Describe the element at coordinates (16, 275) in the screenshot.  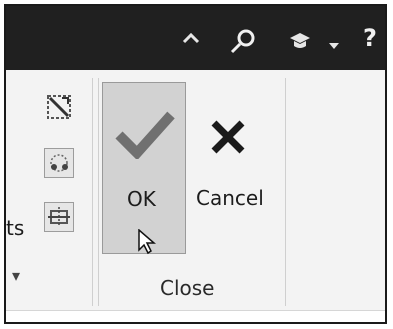
I see `group-expand-icon: ▾` at that location.